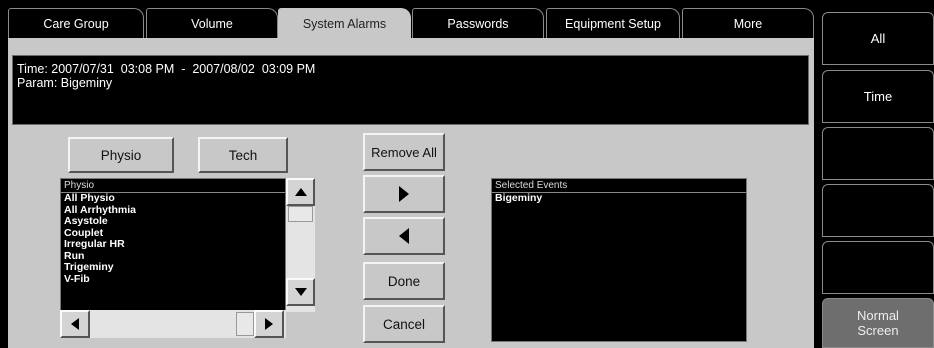 The height and width of the screenshot is (348, 934). I want to click on time-button: Time, so click(878, 96).